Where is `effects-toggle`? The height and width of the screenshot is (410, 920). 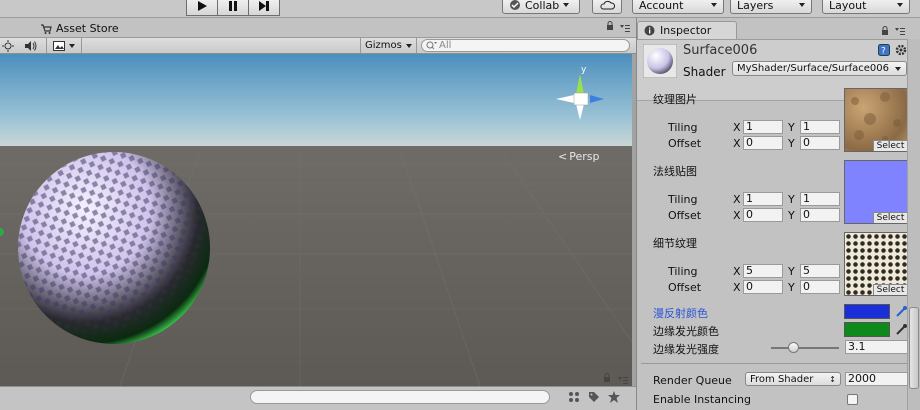
effects-toggle is located at coordinates (64, 45).